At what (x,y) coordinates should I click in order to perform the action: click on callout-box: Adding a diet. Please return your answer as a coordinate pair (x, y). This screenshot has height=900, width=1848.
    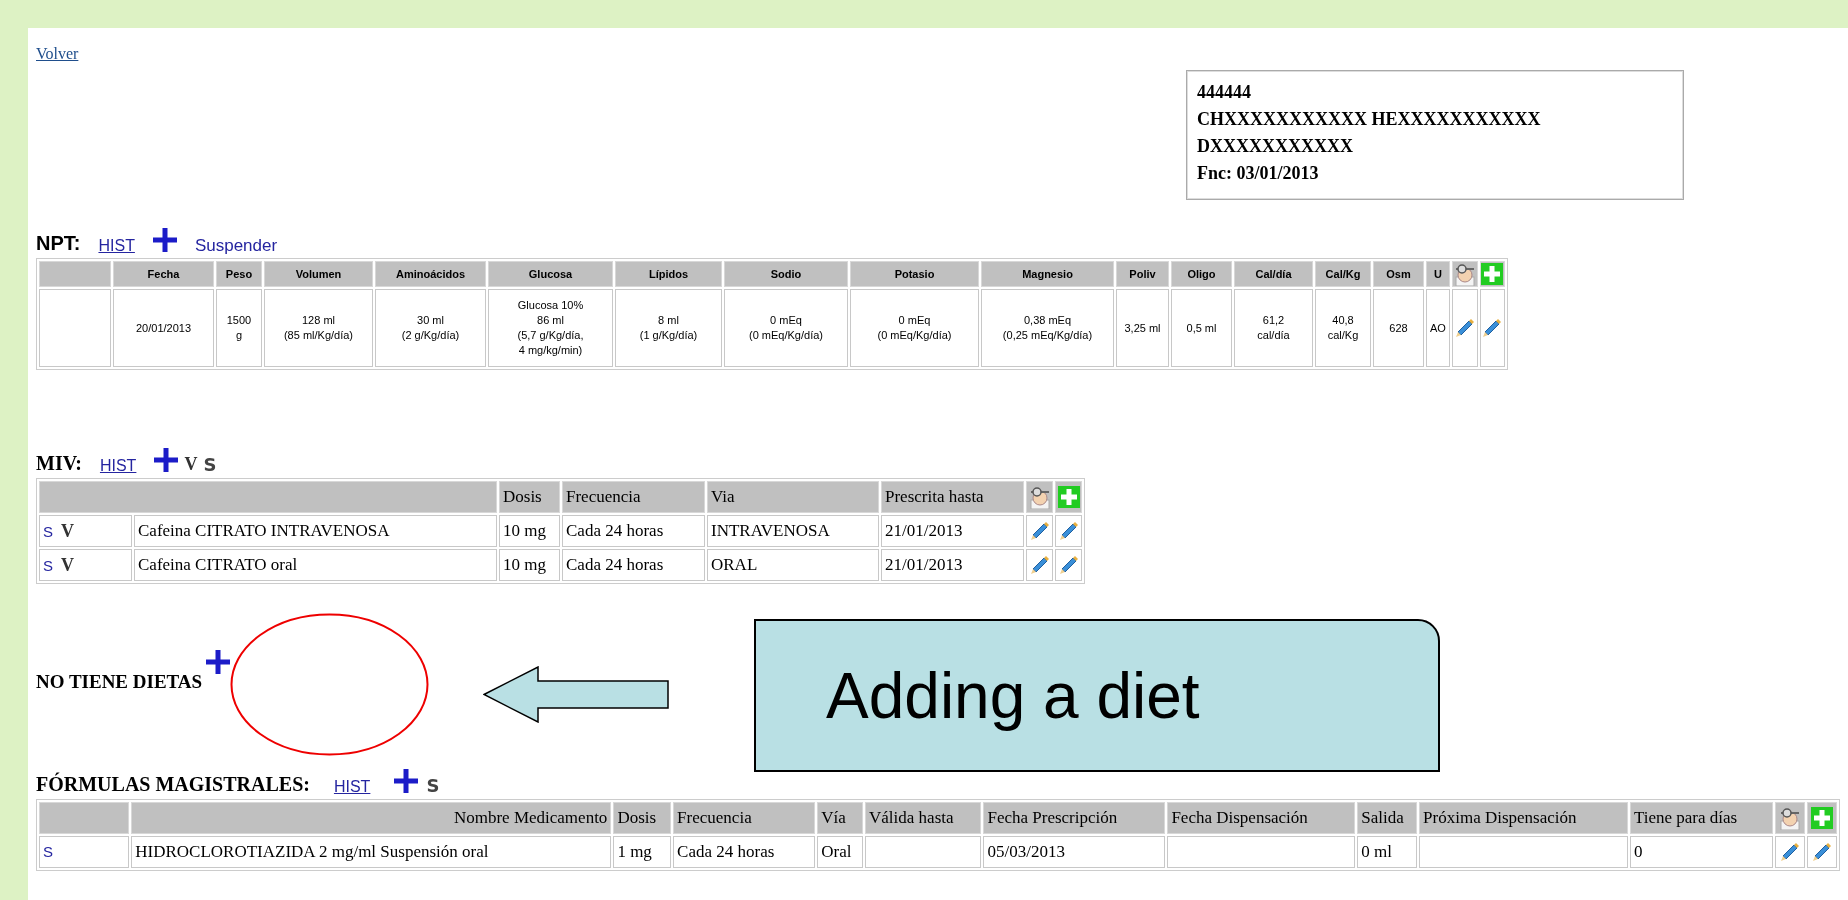
    Looking at the image, I should click on (1097, 695).